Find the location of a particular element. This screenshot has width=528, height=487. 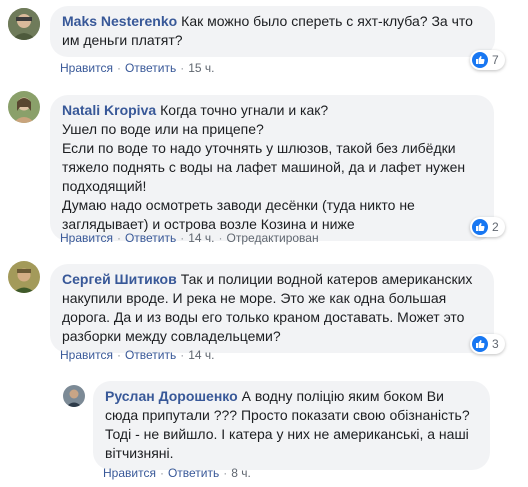

reaction-number: 7 is located at coordinates (495, 60).